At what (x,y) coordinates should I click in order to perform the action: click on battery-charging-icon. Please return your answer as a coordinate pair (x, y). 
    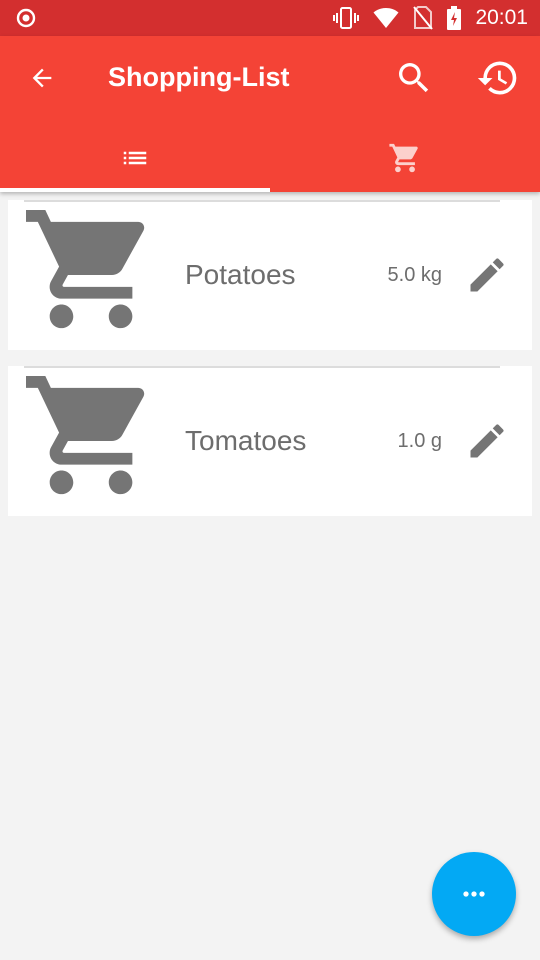
    Looking at the image, I should click on (454, 18).